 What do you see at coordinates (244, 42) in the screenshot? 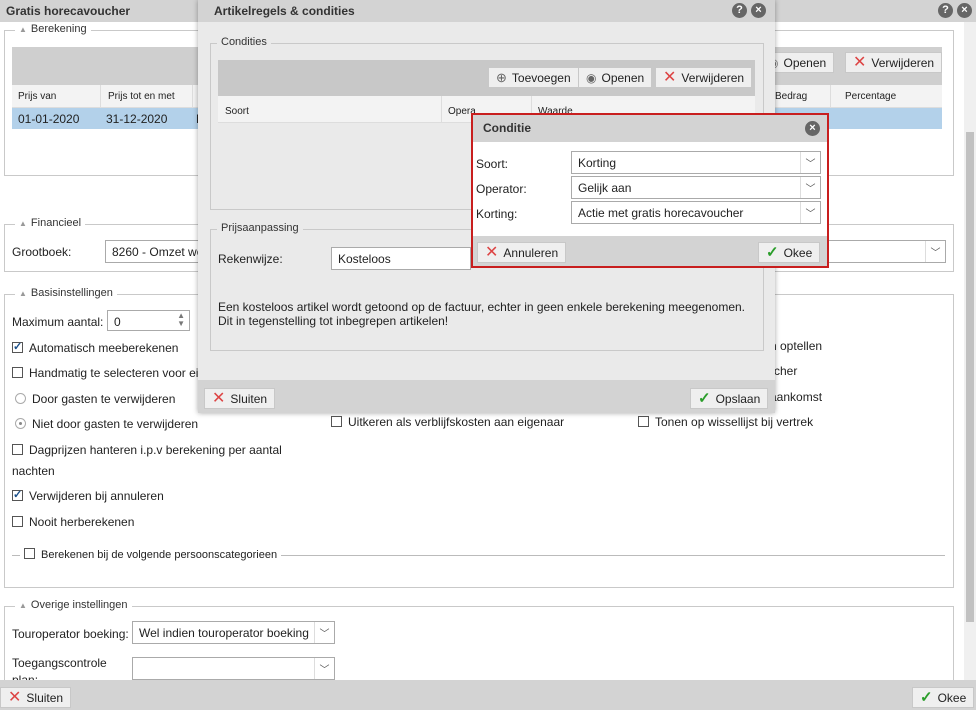
I see `condities-legend: Condities` at bounding box center [244, 42].